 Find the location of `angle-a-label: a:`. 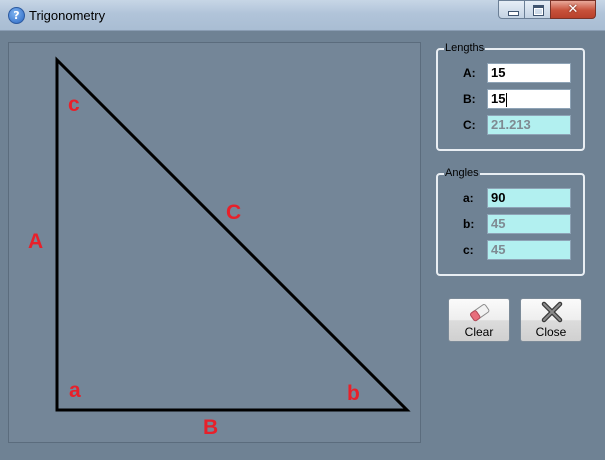

angle-a-label: a: is located at coordinates (468, 198).